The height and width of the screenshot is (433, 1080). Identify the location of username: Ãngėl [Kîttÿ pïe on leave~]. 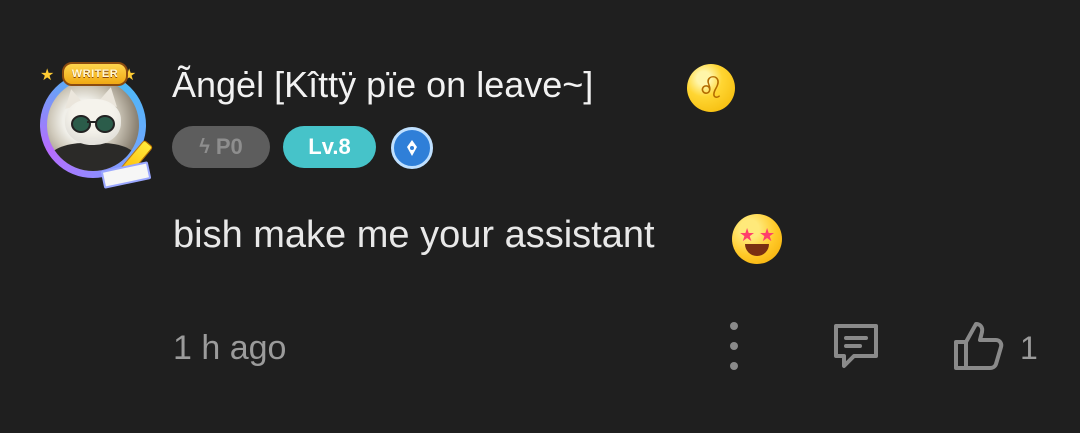
(382, 85).